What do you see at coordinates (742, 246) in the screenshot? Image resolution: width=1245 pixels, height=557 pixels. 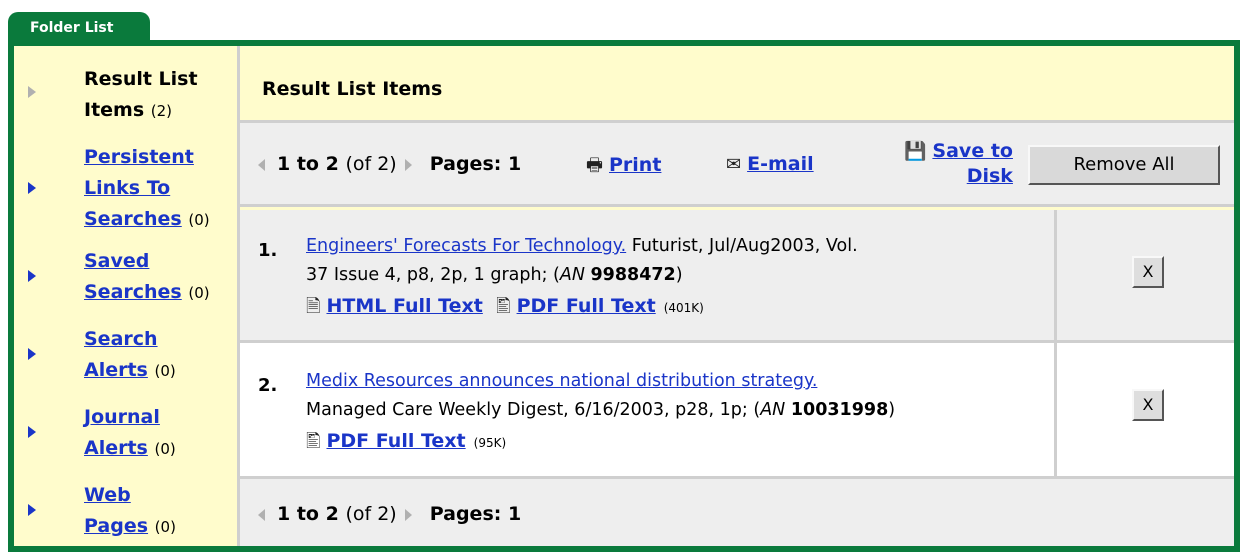 I see `result-source: Futurist, Jul/Aug2003, Vol.` at bounding box center [742, 246].